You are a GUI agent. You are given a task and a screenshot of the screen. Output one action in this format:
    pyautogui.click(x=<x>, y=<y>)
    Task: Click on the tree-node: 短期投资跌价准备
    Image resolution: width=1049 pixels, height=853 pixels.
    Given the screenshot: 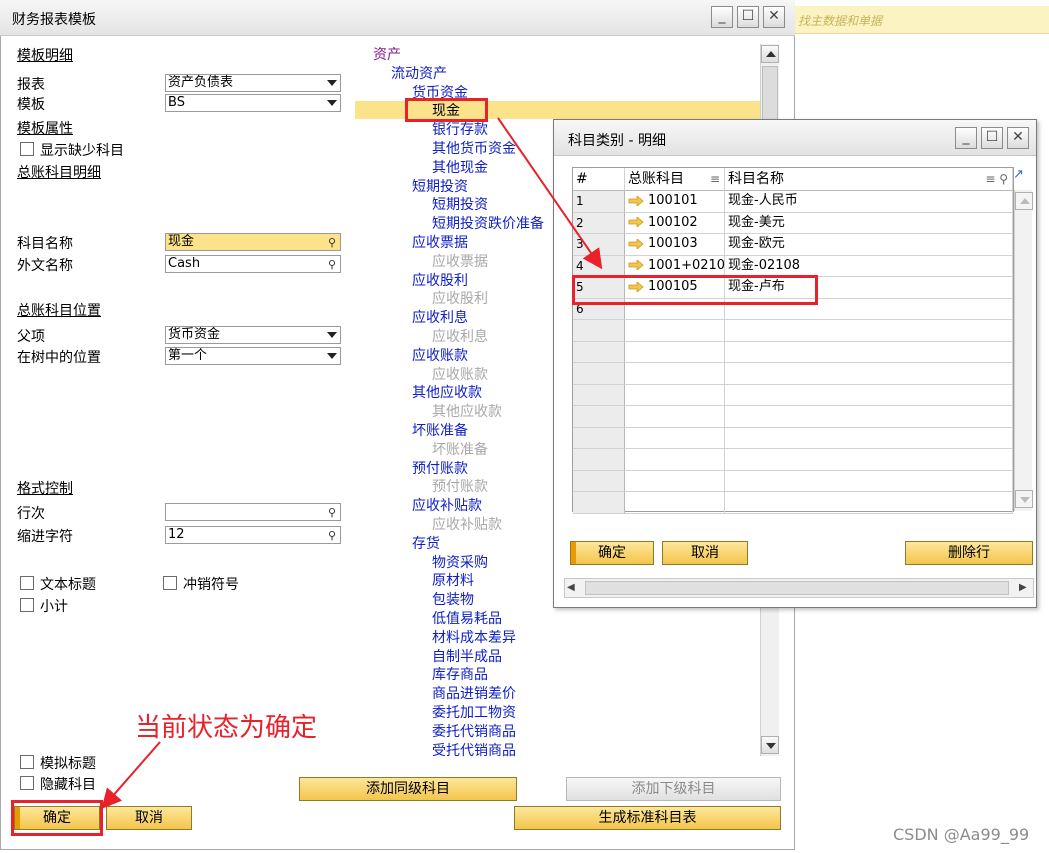 What is the action you would take?
    pyautogui.click(x=488, y=223)
    